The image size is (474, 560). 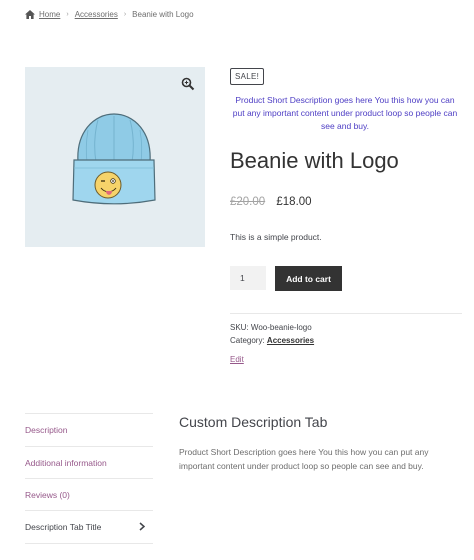 I want to click on category-label: Category:, so click(x=247, y=340).